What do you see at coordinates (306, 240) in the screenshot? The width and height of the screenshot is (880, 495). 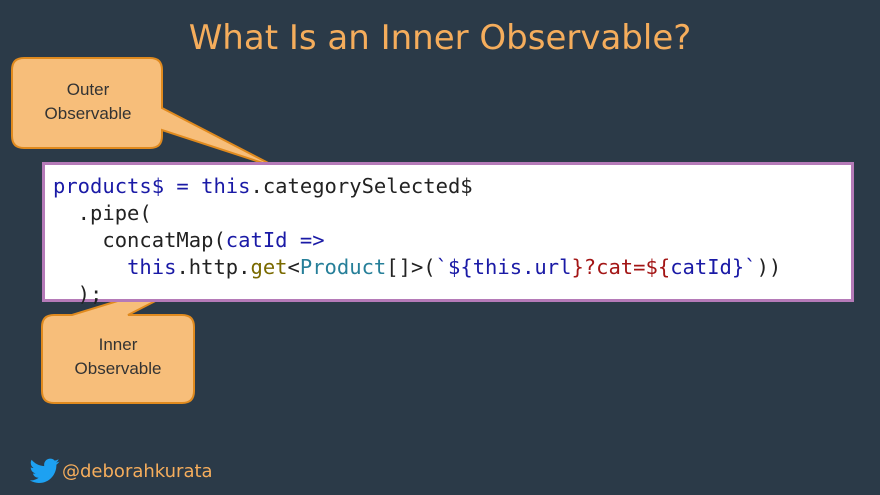 I see `code-token: =>` at bounding box center [306, 240].